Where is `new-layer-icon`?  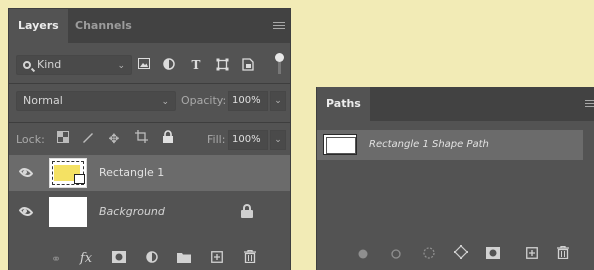 new-layer-icon is located at coordinates (217, 259).